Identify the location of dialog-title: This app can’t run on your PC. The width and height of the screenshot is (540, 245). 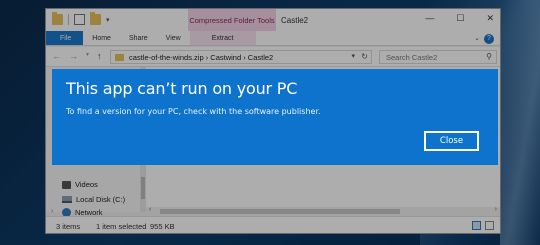
(182, 88).